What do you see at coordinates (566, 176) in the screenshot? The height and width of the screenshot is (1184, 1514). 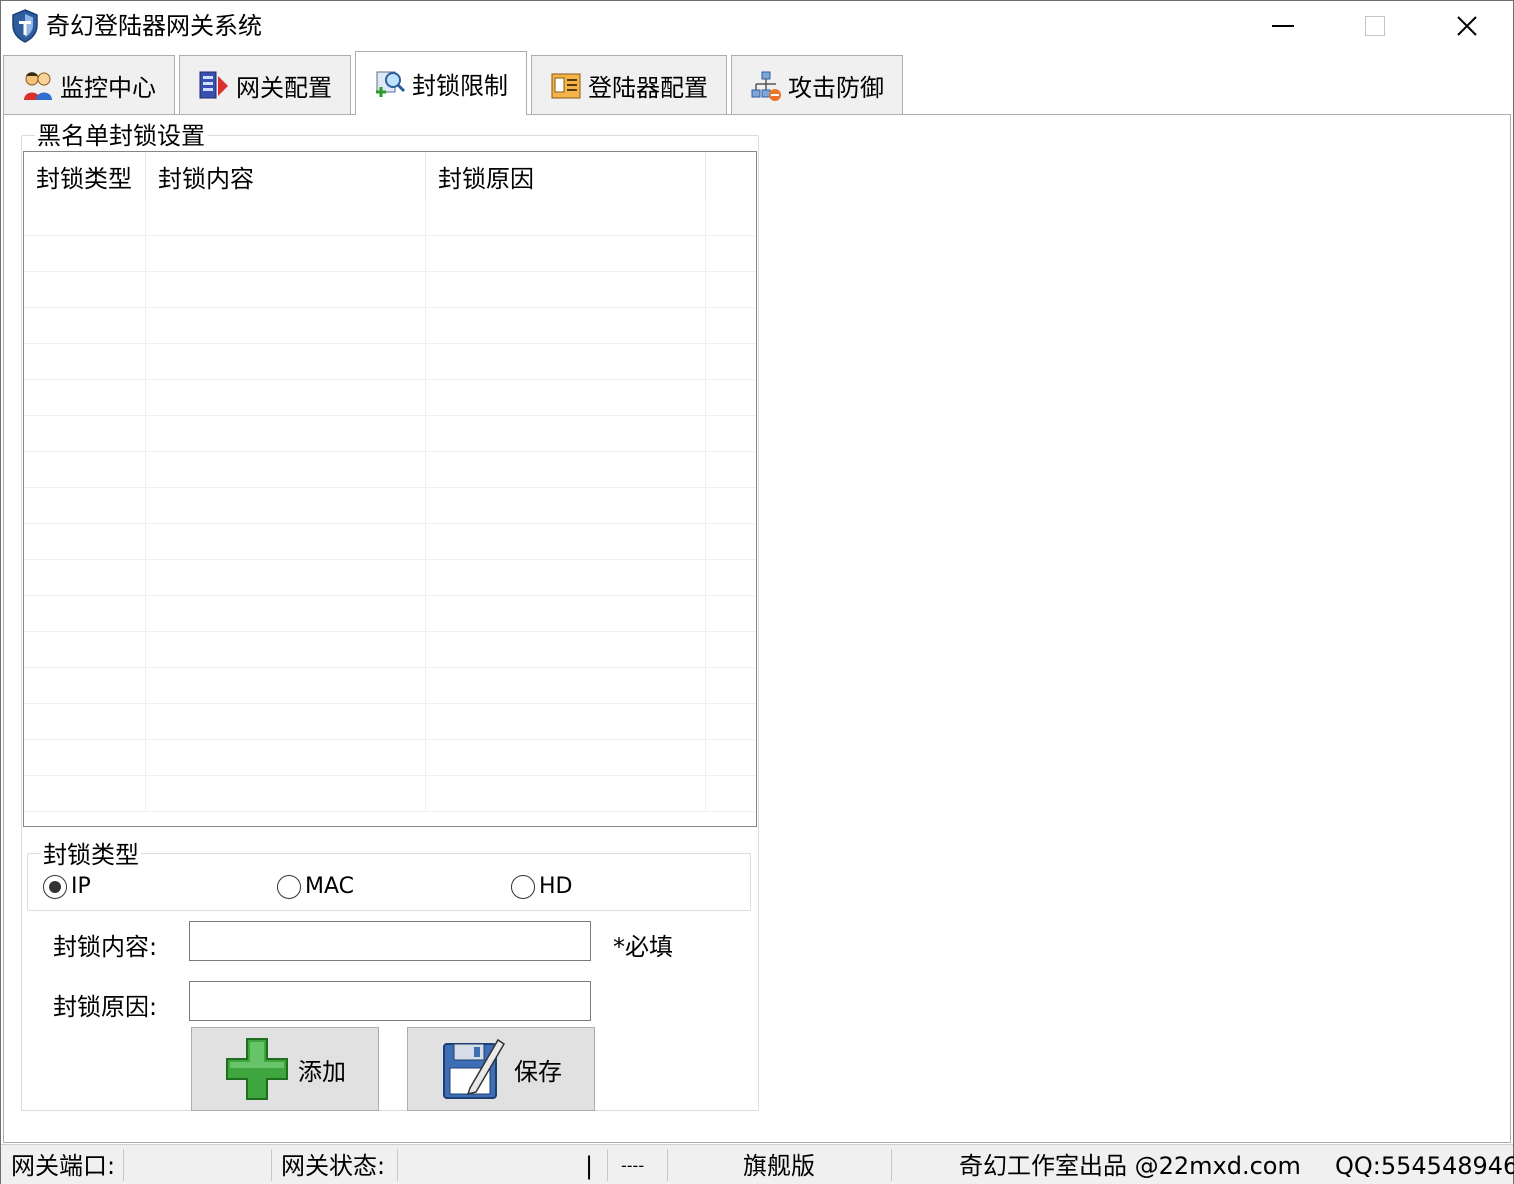 I see `column-header-reason: 封锁原因` at bounding box center [566, 176].